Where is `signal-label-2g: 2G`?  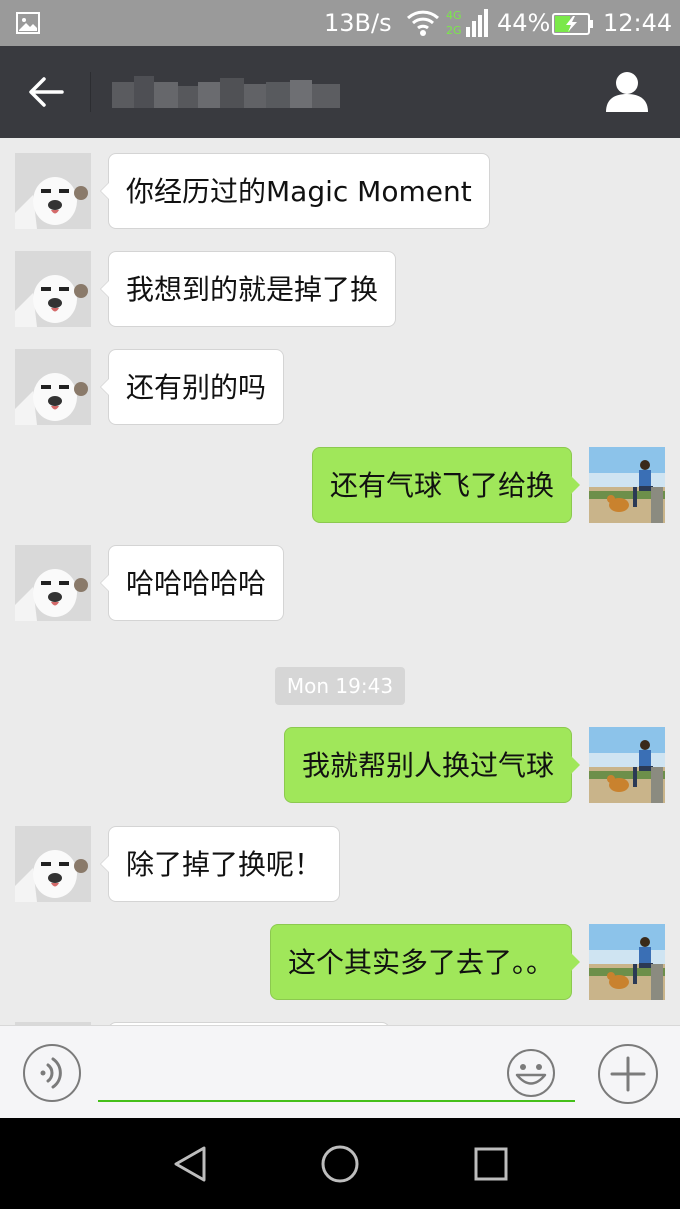 signal-label-2g: 2G is located at coordinates (454, 30).